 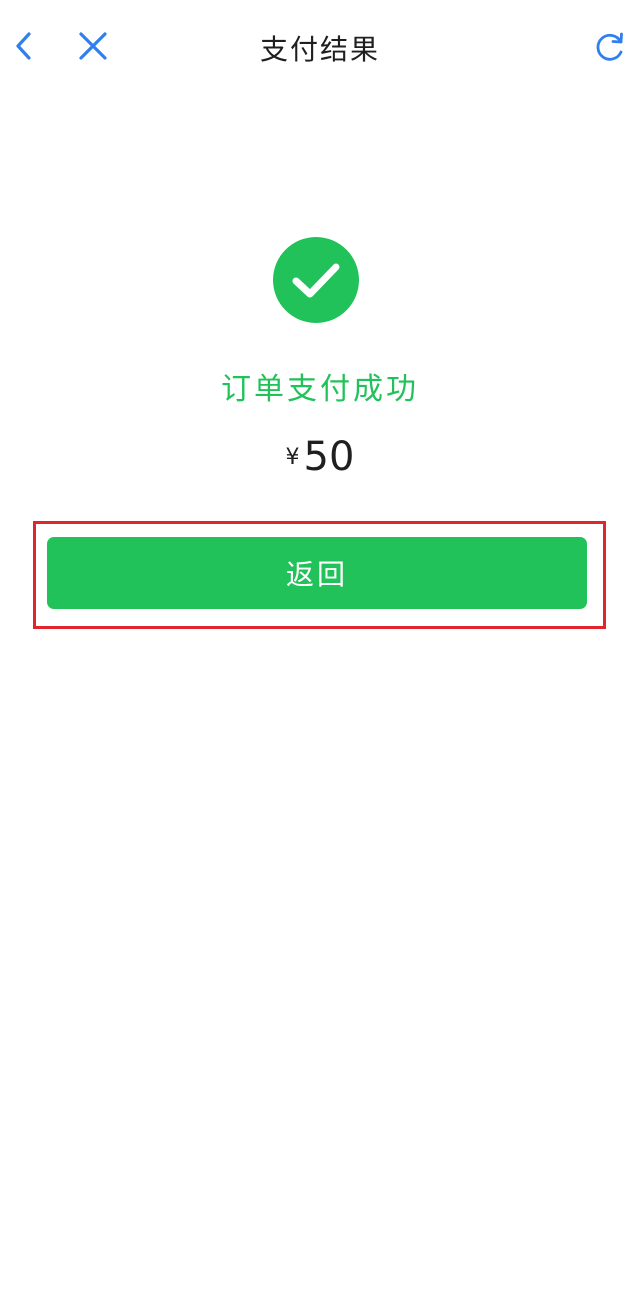 I want to click on back-button: 返回, so click(x=317, y=573).